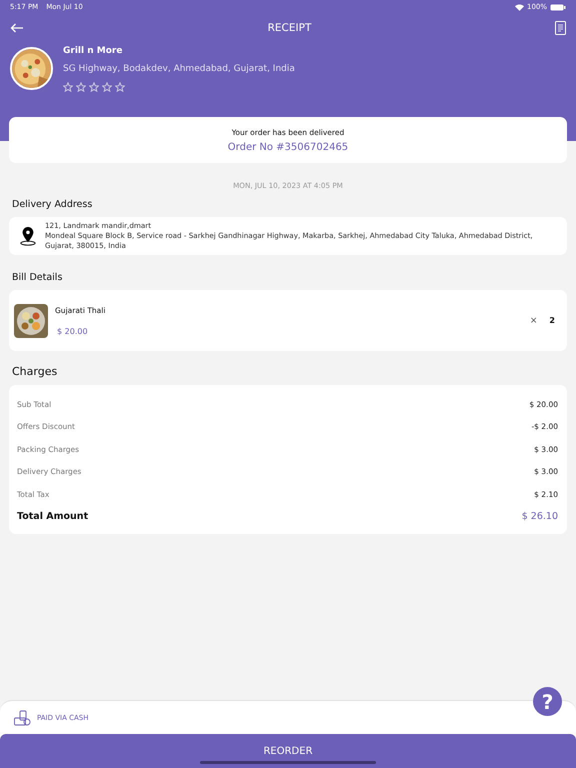  I want to click on battery-icon, so click(558, 7).